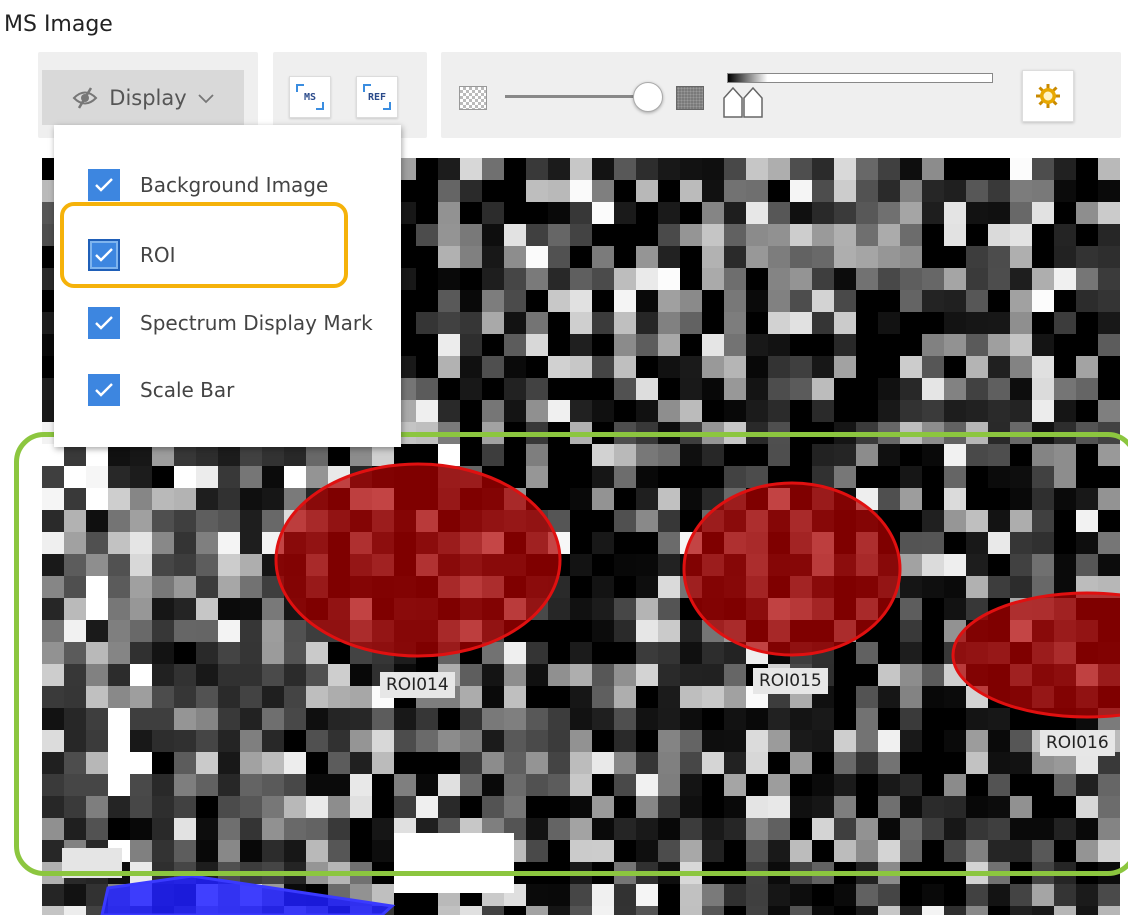  Describe the element at coordinates (746, 101) in the screenshot. I see `color-scale-handles` at that location.